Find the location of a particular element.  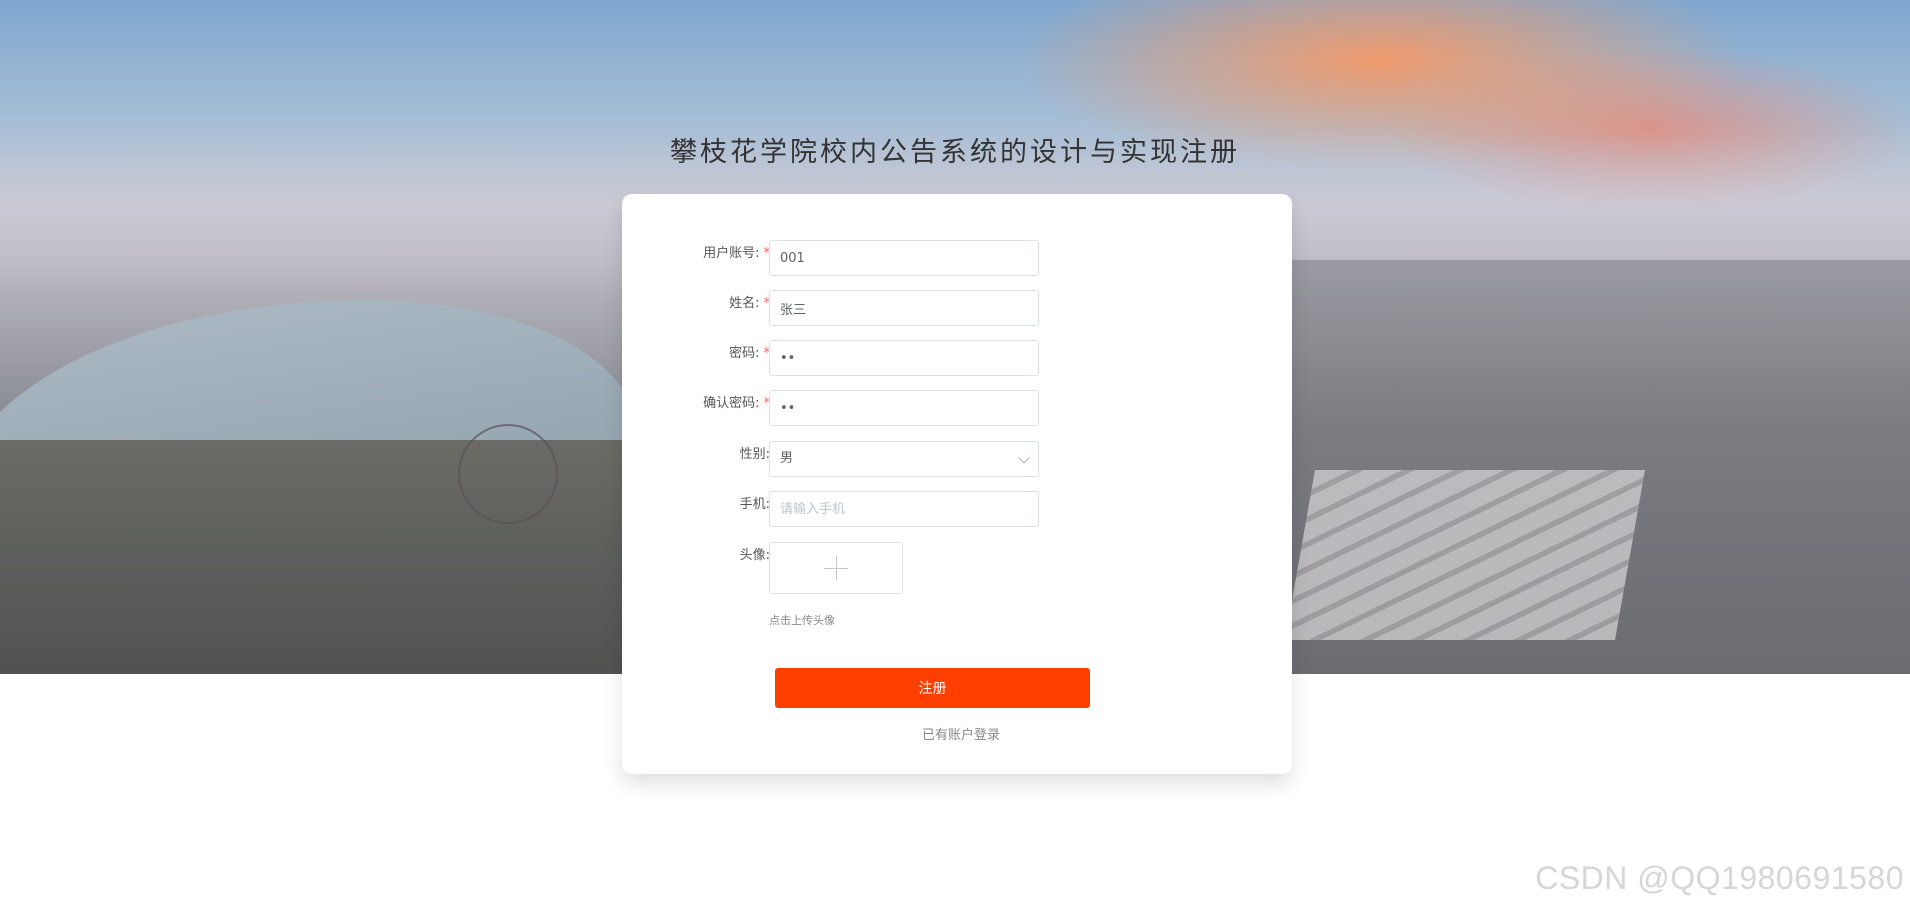

confirm-password-label: 确认密码: * is located at coordinates (736, 403).